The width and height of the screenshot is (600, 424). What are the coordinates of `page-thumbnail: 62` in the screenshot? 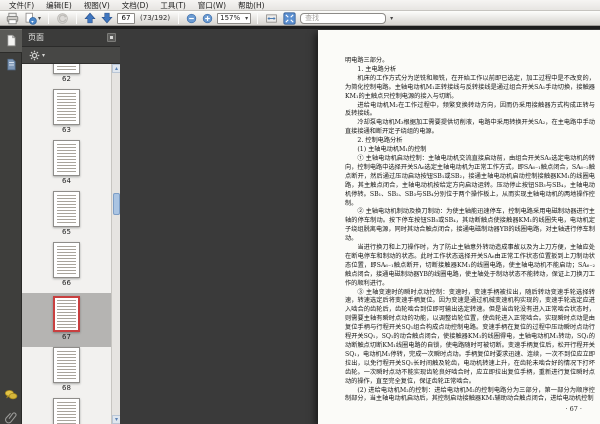 It's located at (66, 76).